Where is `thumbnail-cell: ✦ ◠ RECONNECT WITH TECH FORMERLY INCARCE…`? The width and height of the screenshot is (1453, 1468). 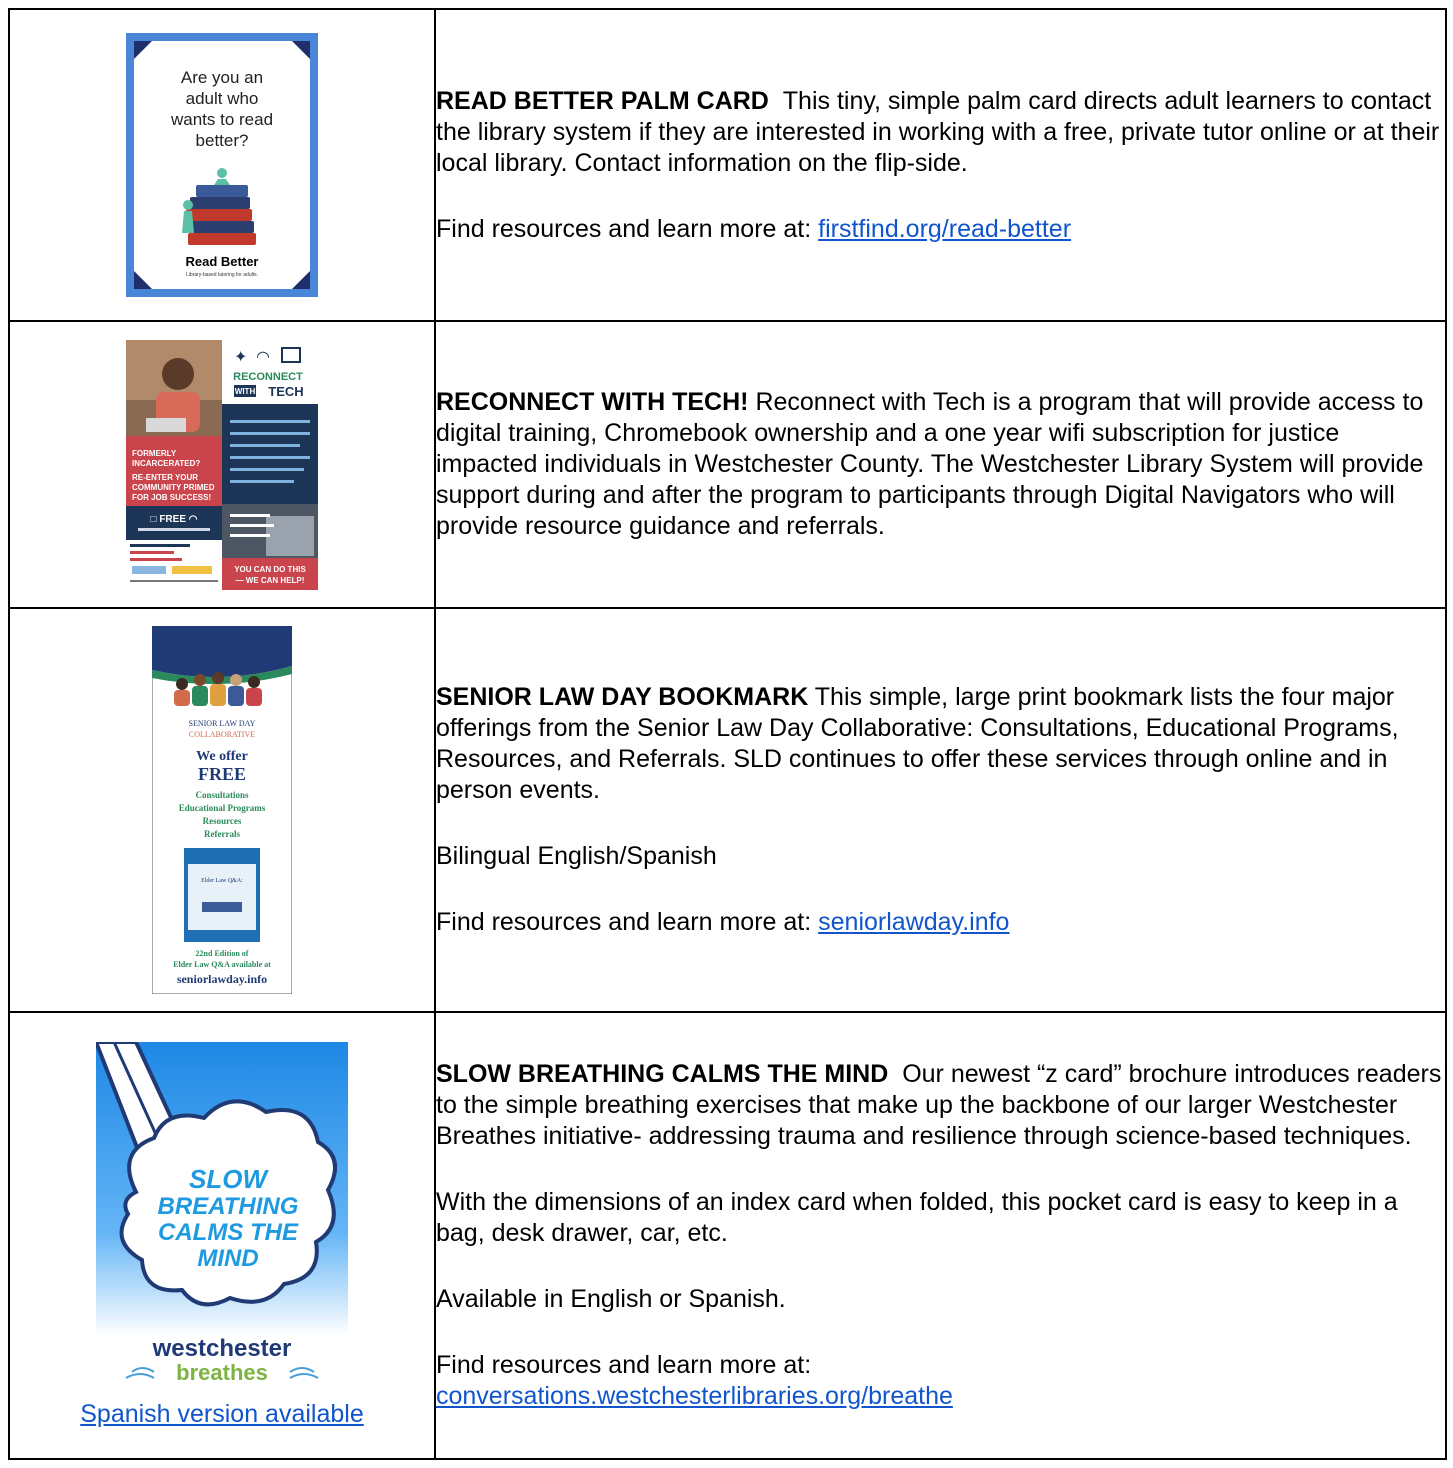
thumbnail-cell: ✦ ◠ RECONNECT WITH TECH FORMERLY INCARCE… is located at coordinates (222, 464).